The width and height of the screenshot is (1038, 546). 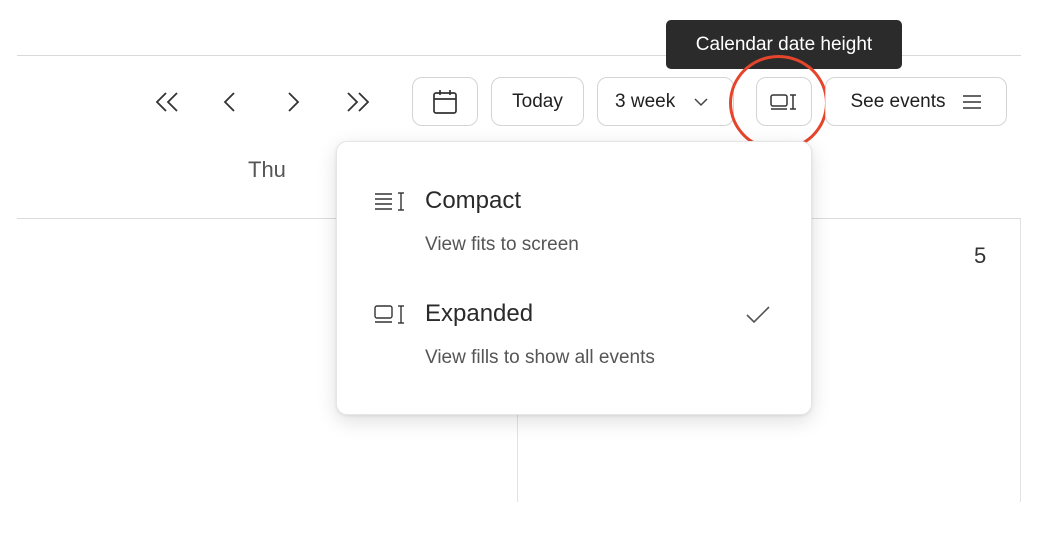 I want to click on compact-height-icon, so click(x=389, y=201).